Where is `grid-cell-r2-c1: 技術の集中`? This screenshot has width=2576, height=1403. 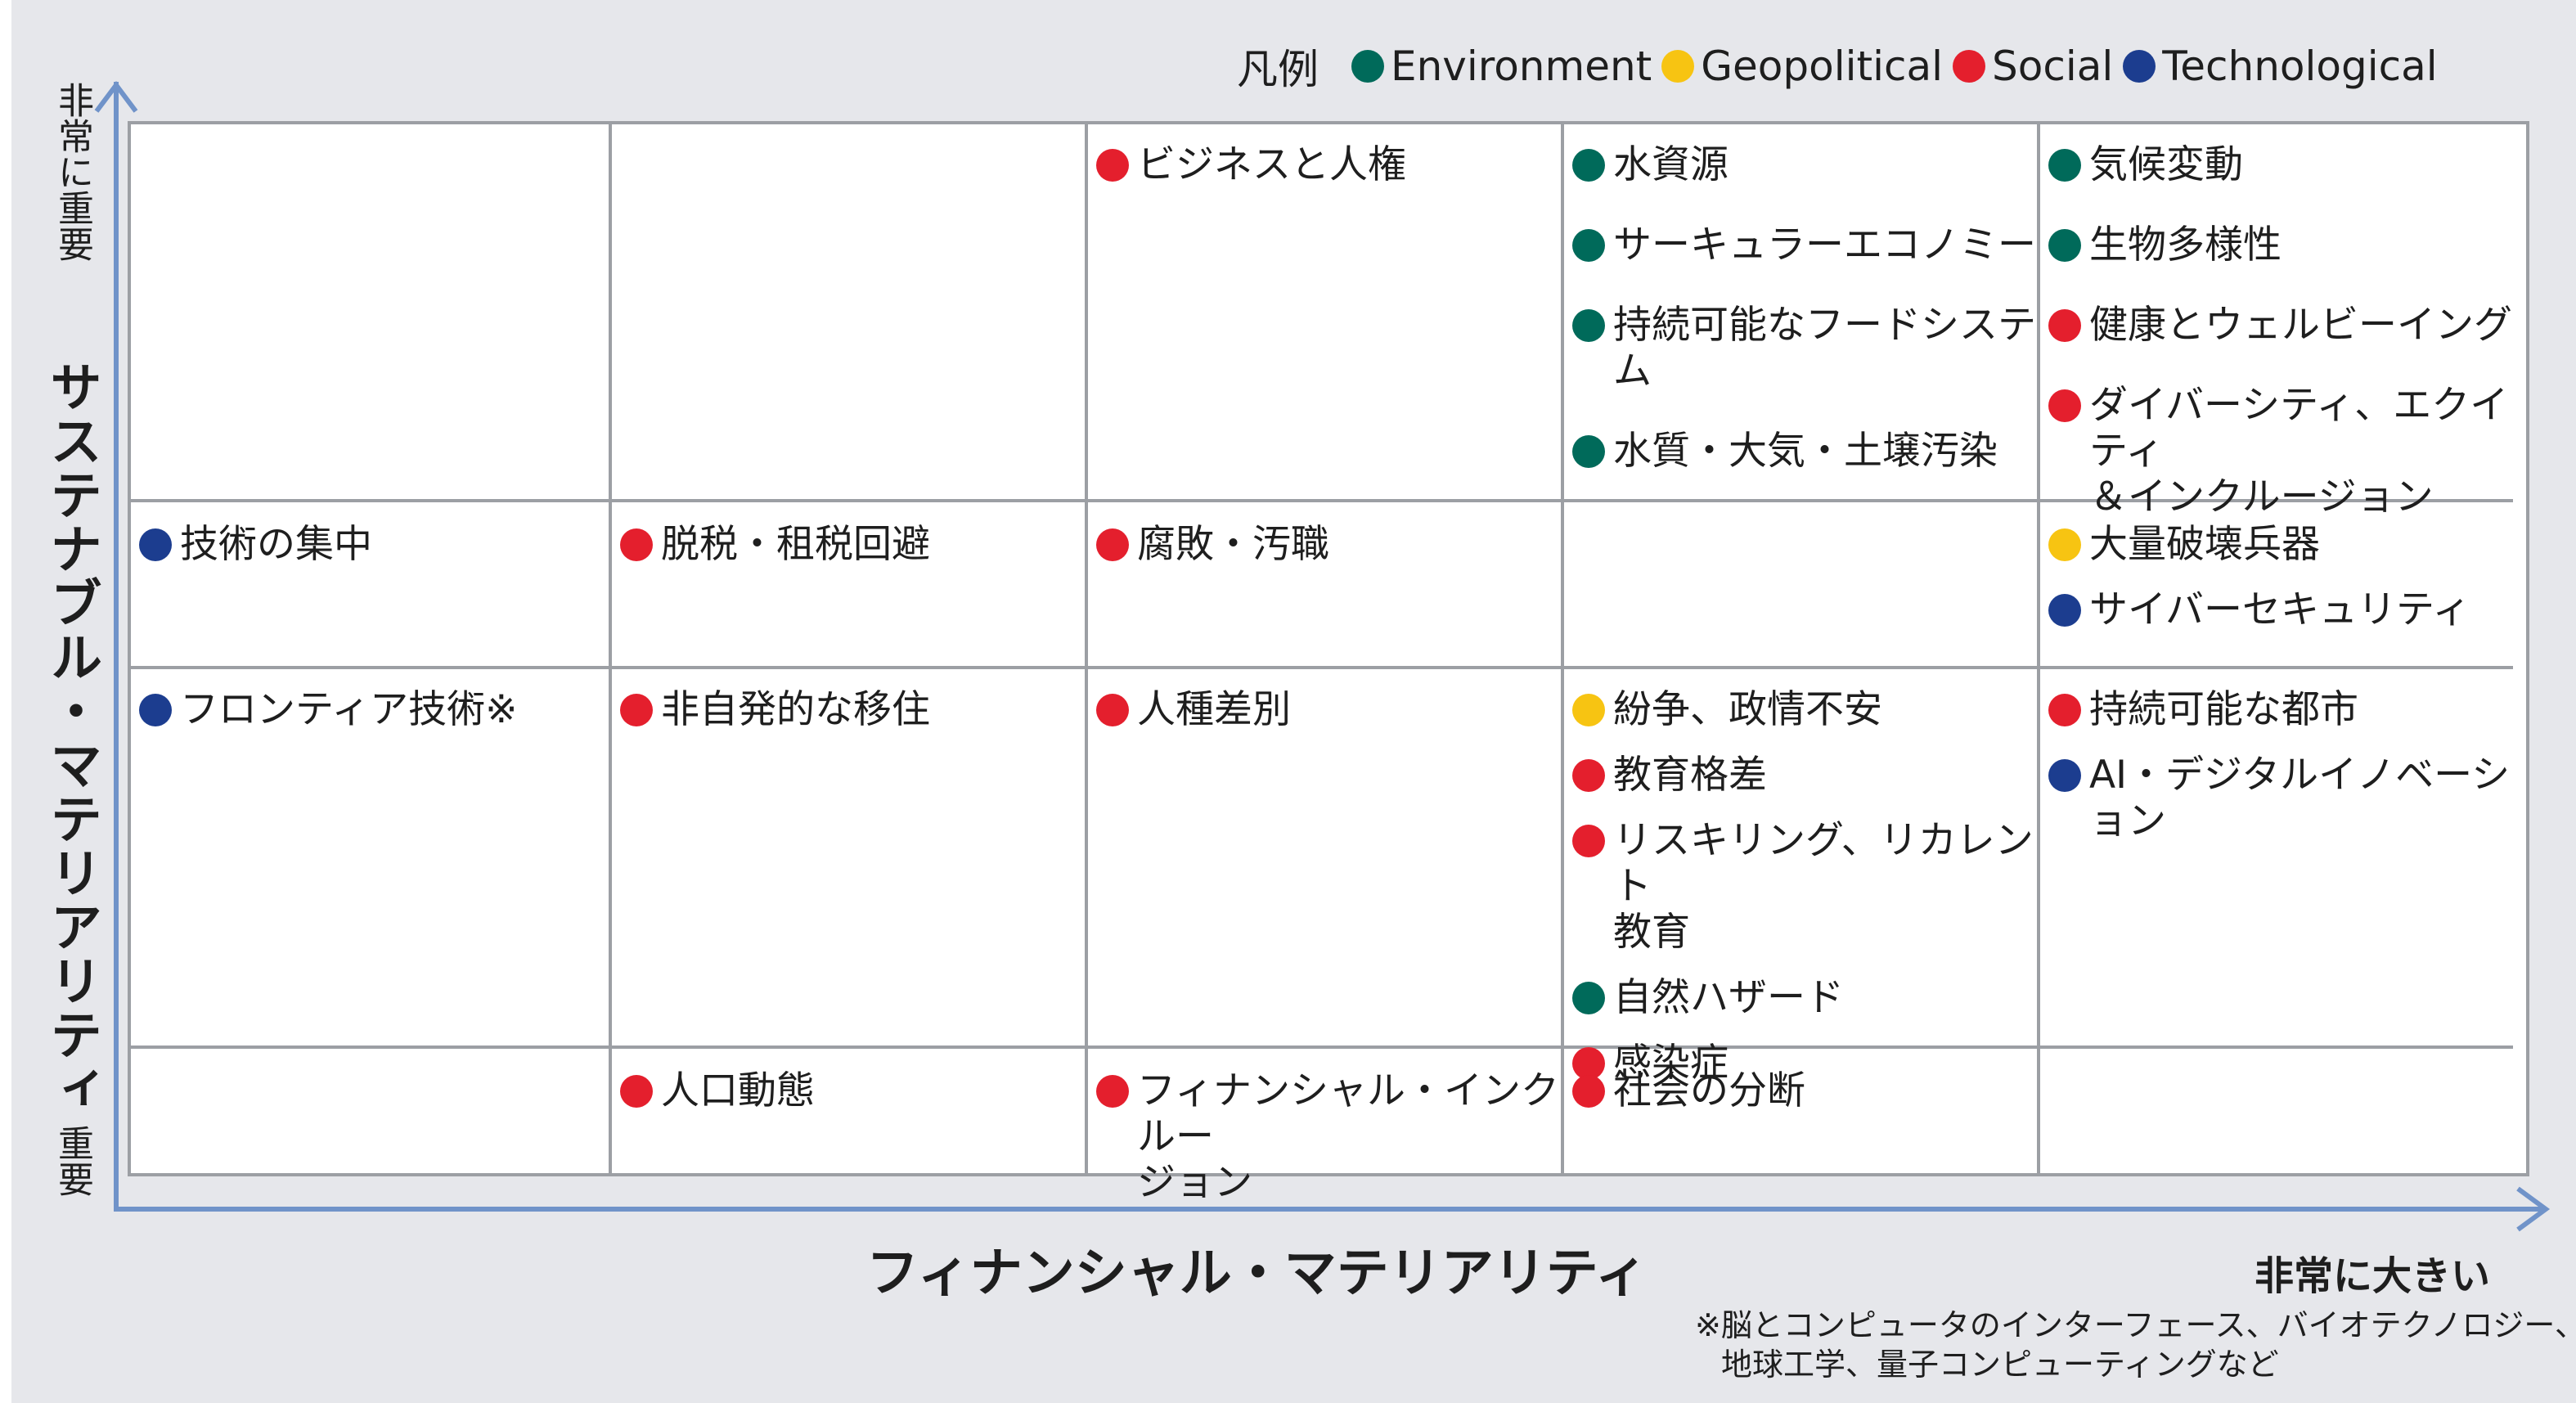
grid-cell-r2-c1: 技術の集中 is located at coordinates (372, 585).